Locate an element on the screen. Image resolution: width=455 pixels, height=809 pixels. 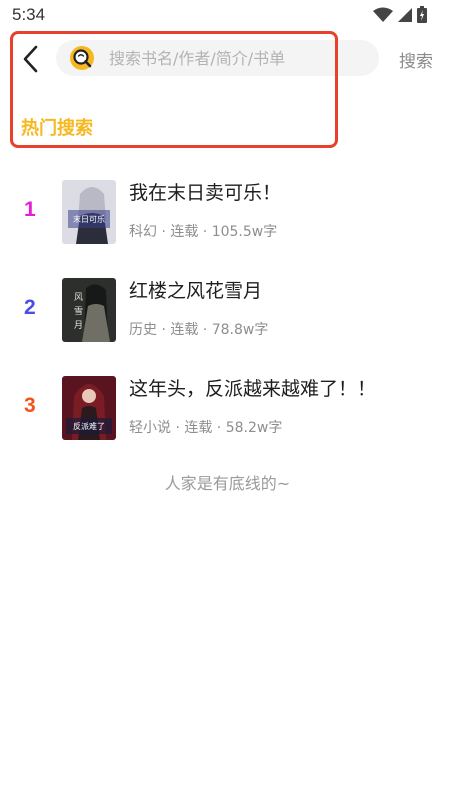
svg-text: 雪 is located at coordinates (78, 311).